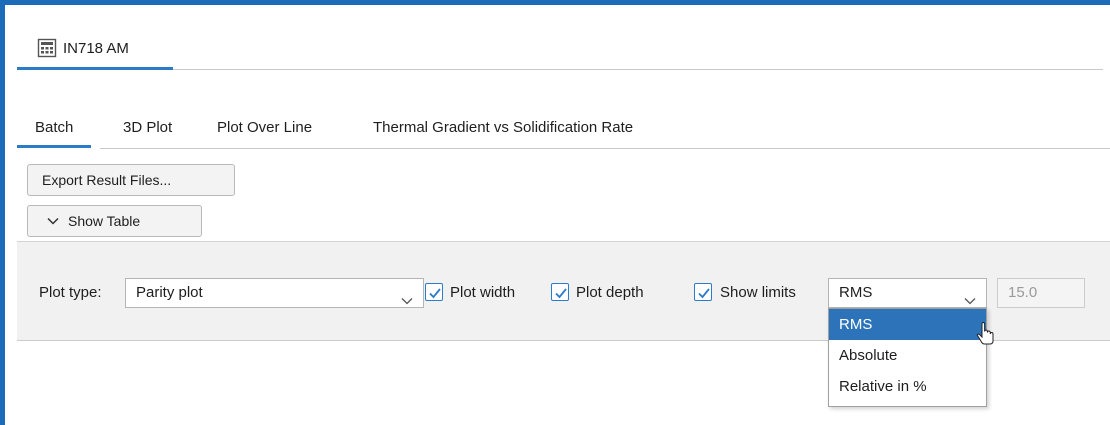  I want to click on tab-3d-plot: 3D Plot, so click(147, 129).